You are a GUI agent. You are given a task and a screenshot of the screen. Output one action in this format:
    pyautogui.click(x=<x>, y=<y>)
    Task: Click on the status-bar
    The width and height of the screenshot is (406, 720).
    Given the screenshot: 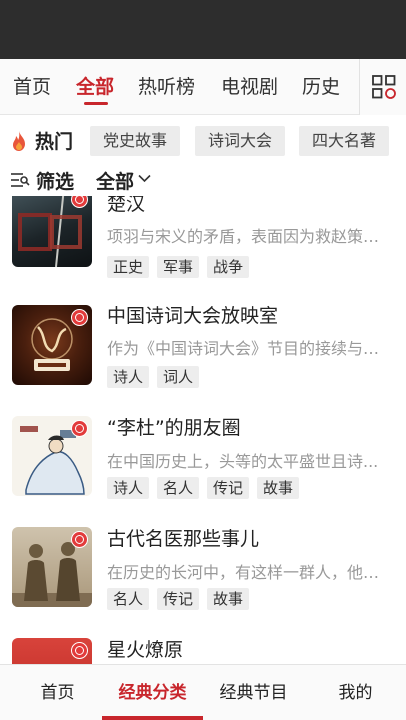 What is the action you would take?
    pyautogui.click(x=203, y=29)
    